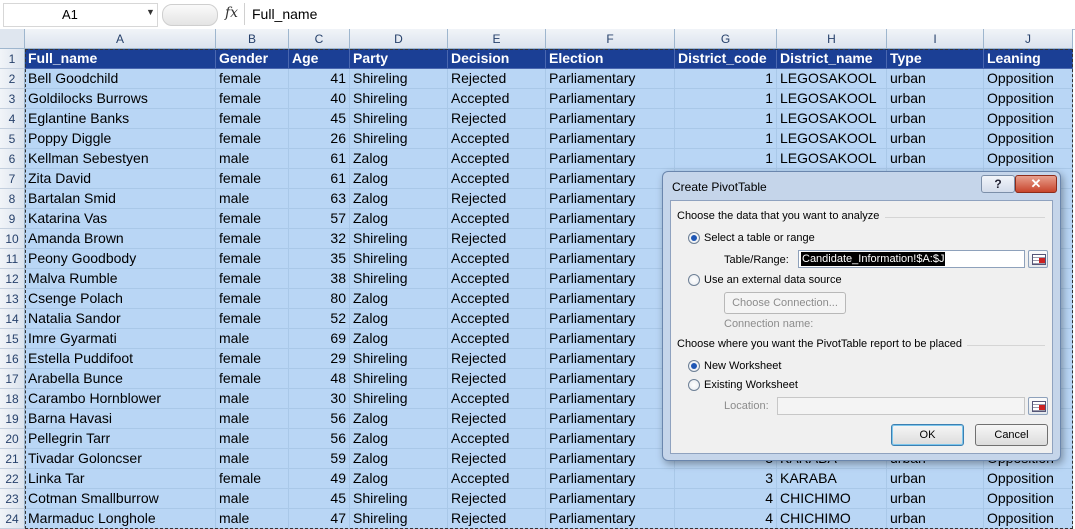 The height and width of the screenshot is (529, 1075). What do you see at coordinates (120, 459) in the screenshot?
I see `table-cell: Tivadar Goloncser` at bounding box center [120, 459].